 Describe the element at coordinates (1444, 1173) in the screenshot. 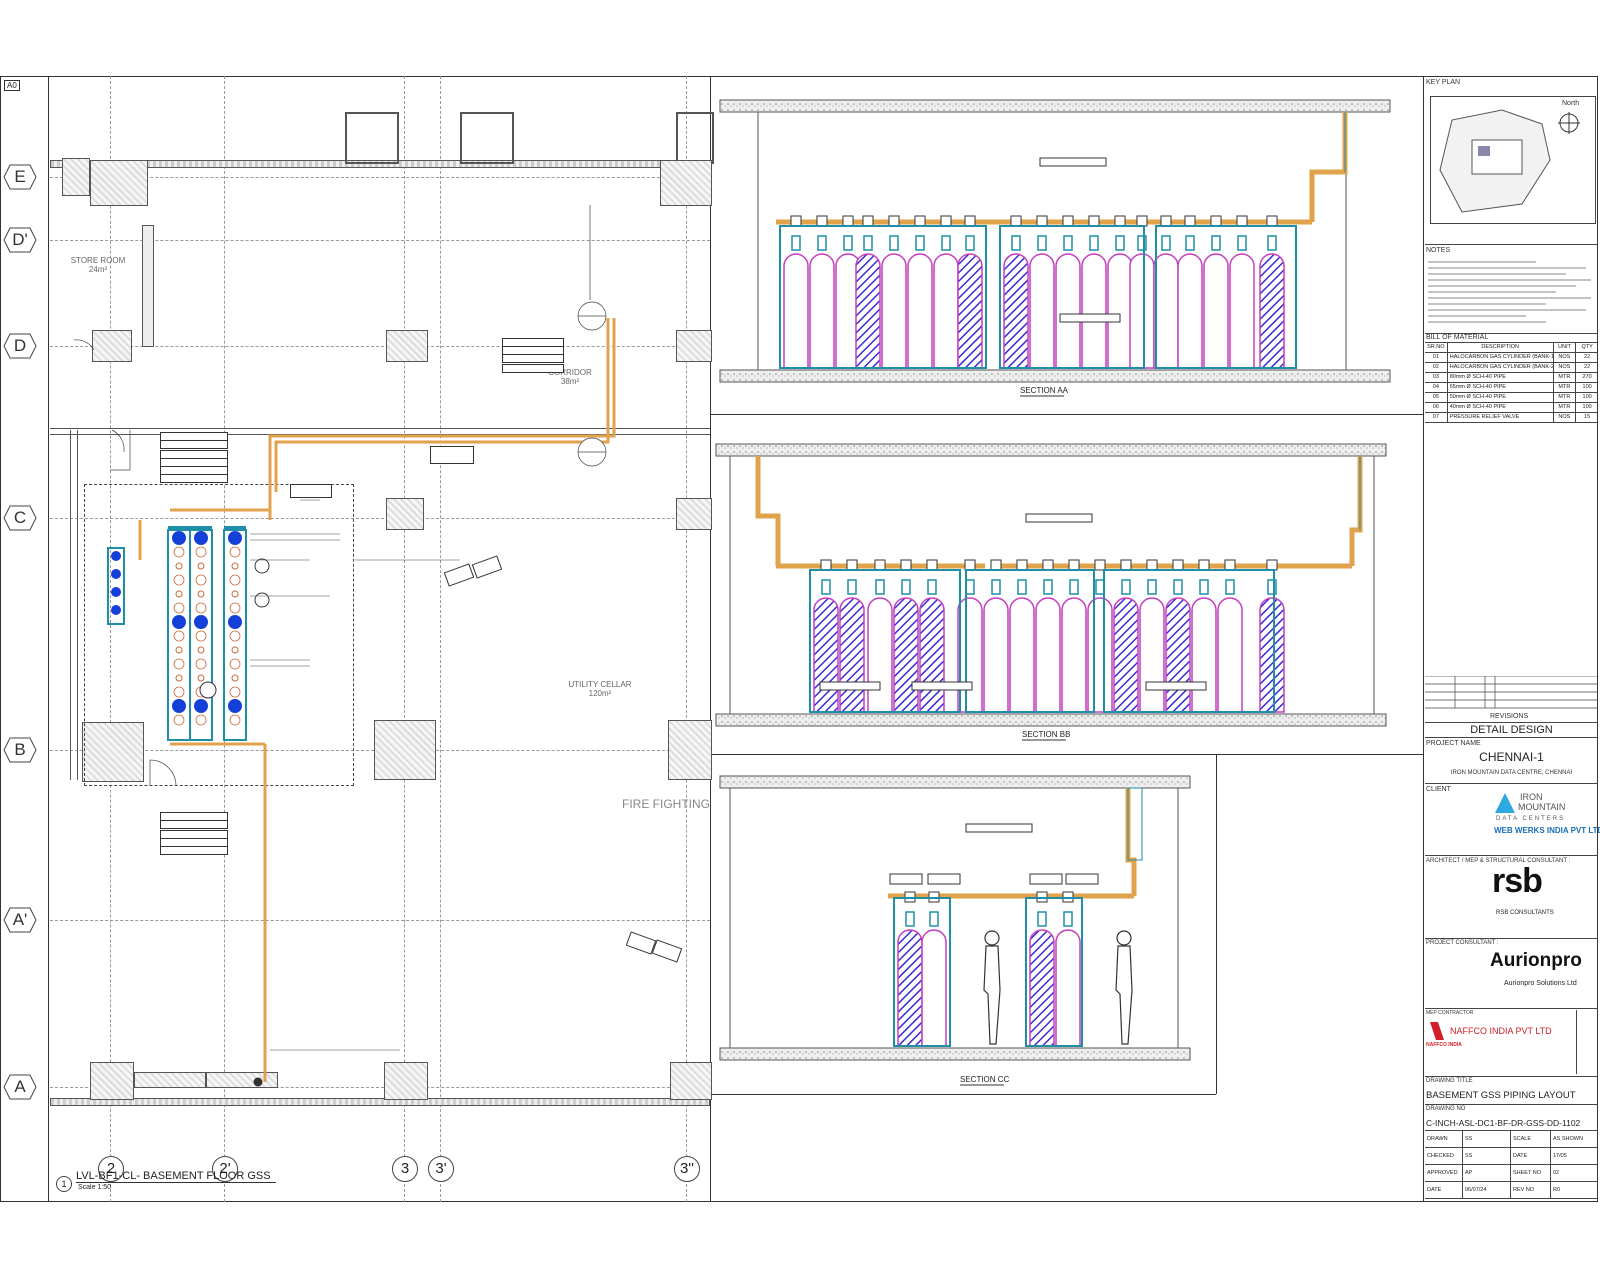

I see `meta-cell: APPROVED` at that location.